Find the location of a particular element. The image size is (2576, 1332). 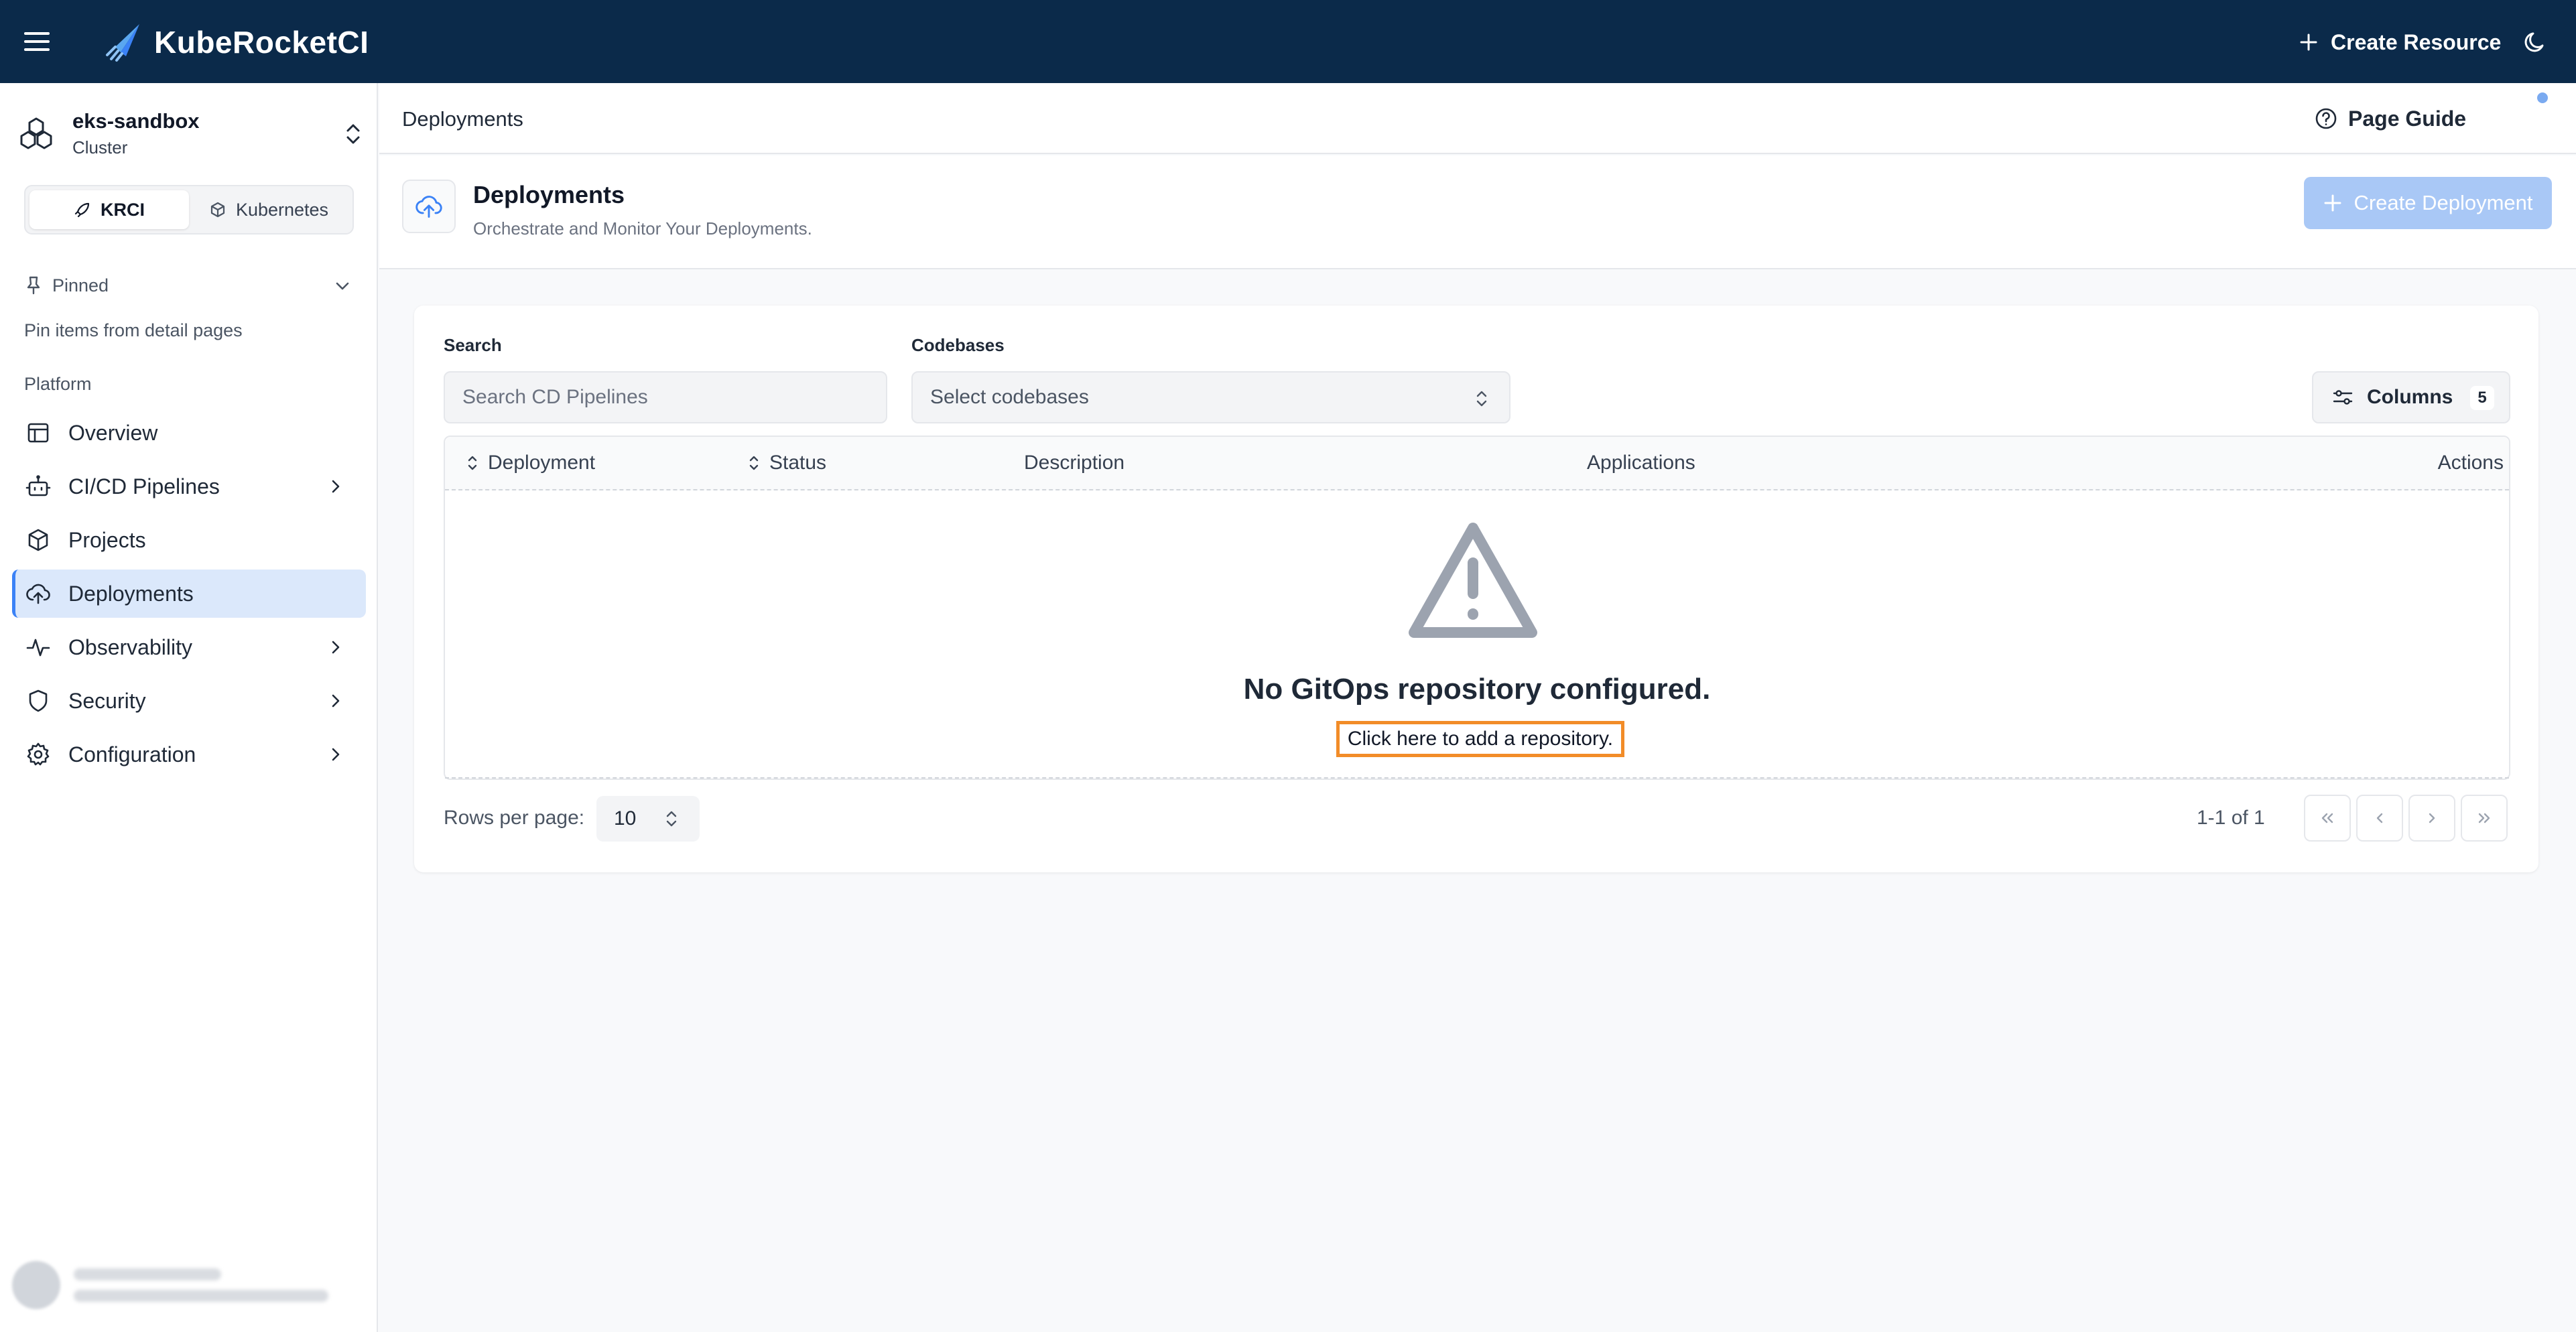

codebases-label: Codebases is located at coordinates (958, 345).